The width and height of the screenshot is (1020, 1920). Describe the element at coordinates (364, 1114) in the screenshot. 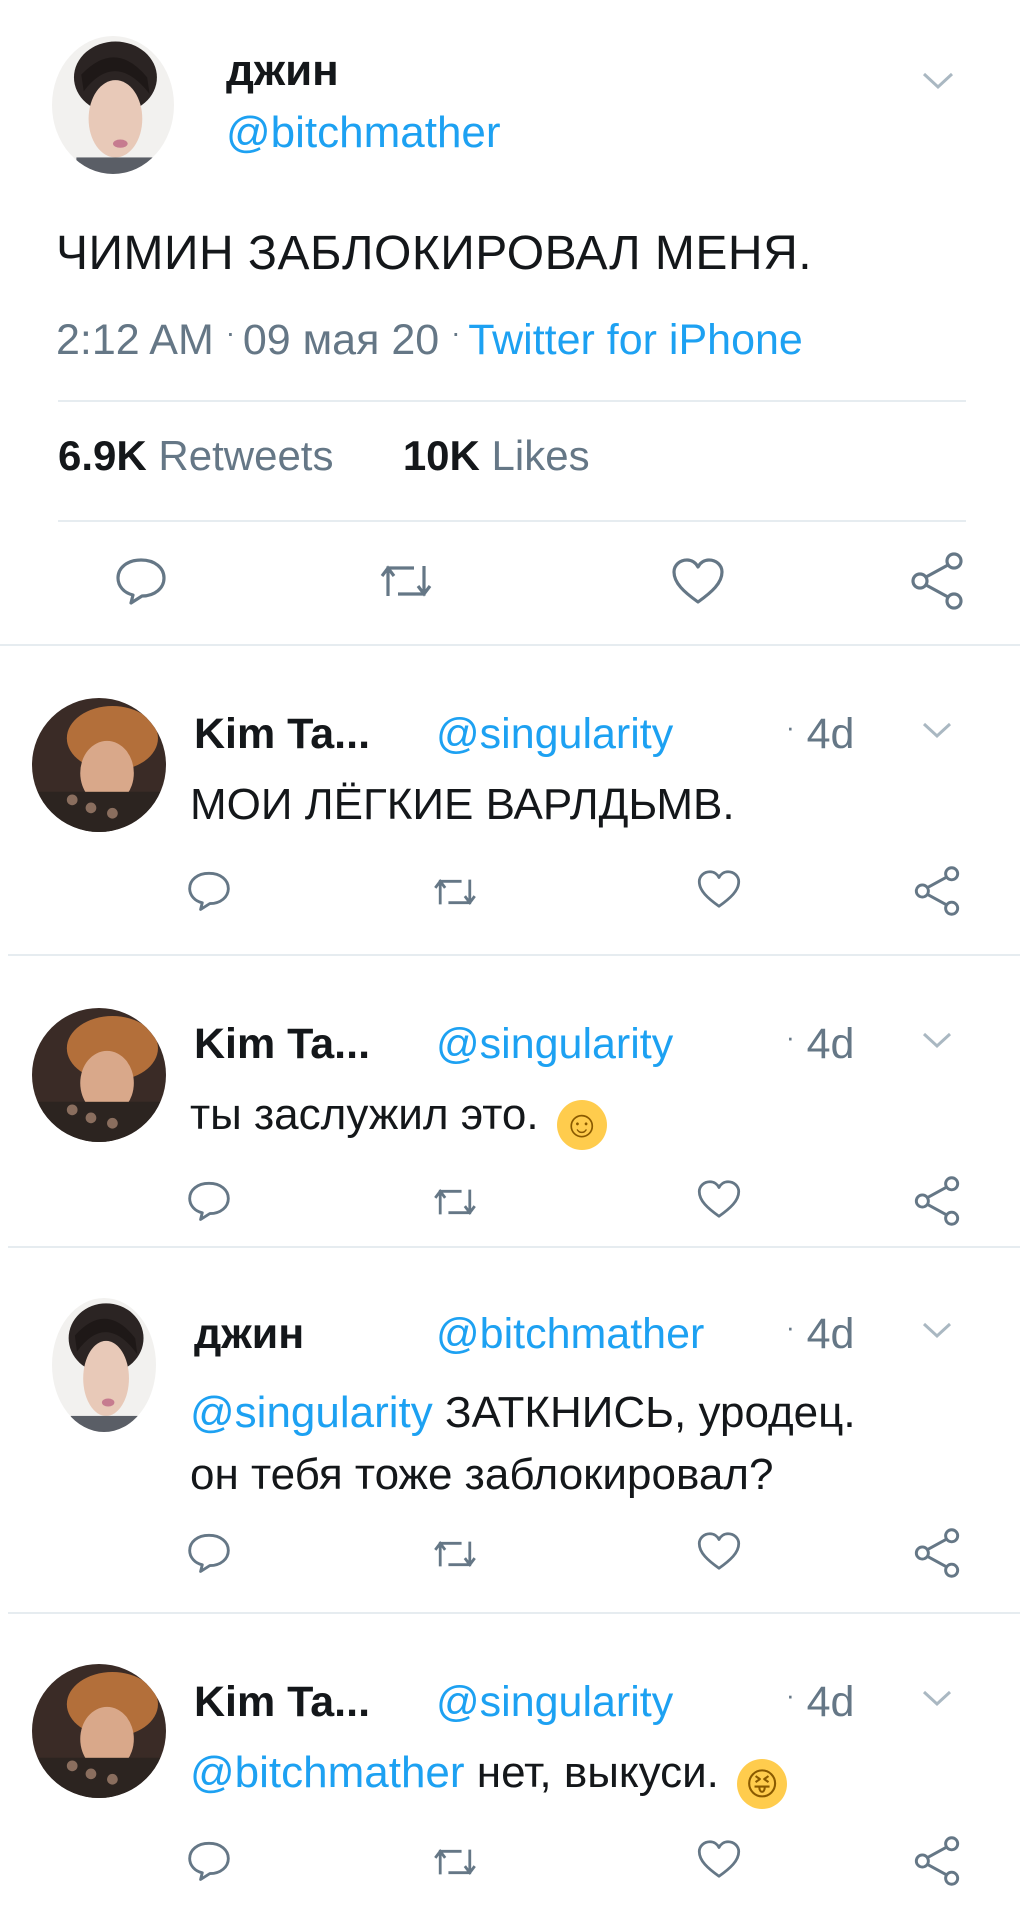

I see `reply-body: ты заслужил это.` at that location.